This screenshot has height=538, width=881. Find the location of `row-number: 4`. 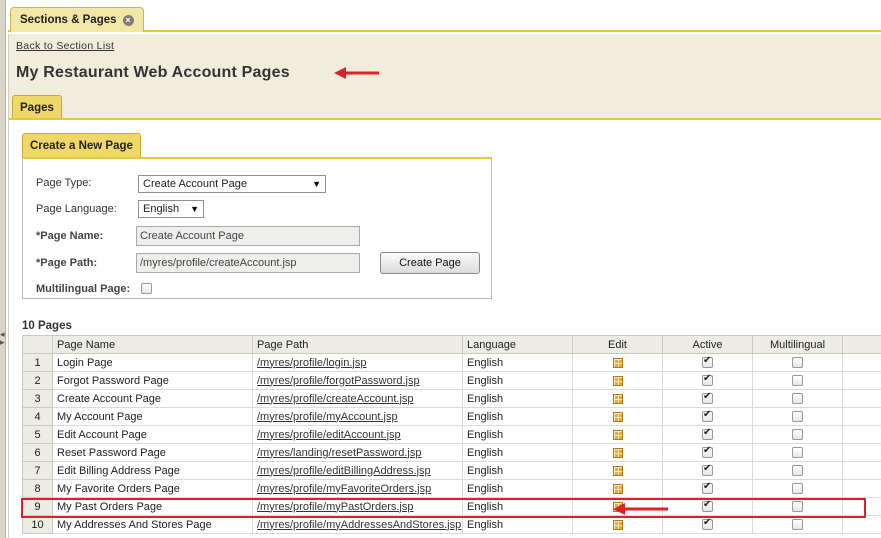

row-number: 4 is located at coordinates (37, 416).